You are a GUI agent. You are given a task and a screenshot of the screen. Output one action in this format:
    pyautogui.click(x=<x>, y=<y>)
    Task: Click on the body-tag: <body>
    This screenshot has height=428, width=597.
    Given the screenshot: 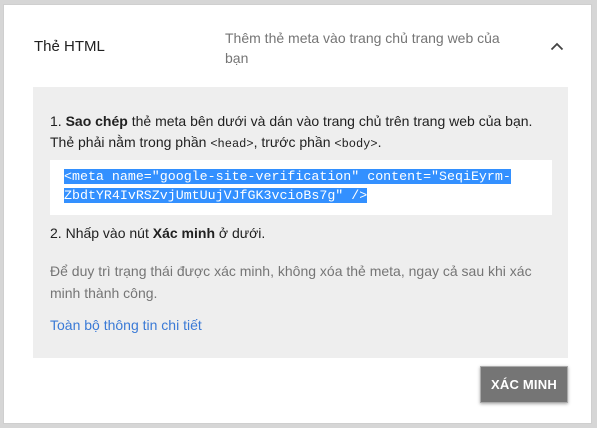 What is the action you would take?
    pyautogui.click(x=356, y=144)
    